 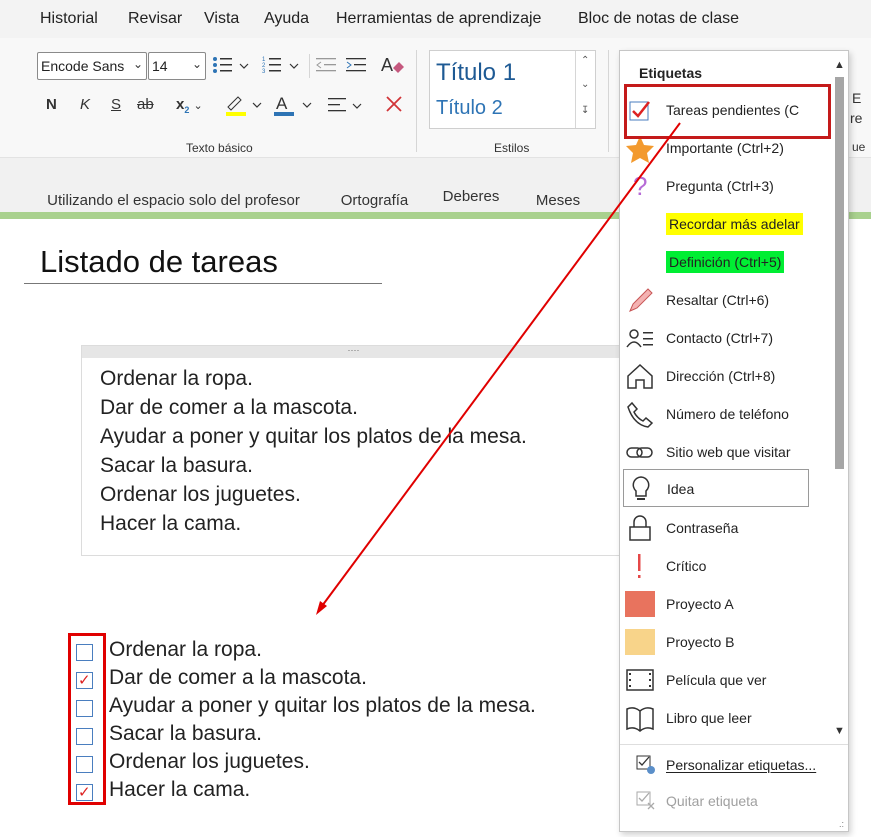 I want to click on tag-resaltar: Resaltar (Ctrl+6), so click(x=725, y=300).